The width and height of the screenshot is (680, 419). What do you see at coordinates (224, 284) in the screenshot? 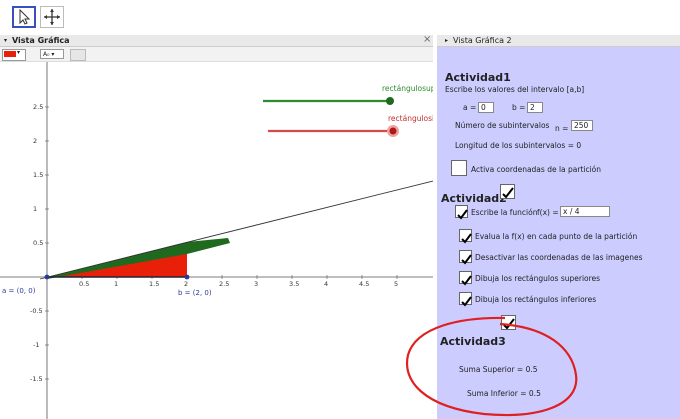
I see `x-tick-label: 2.5` at bounding box center [224, 284].